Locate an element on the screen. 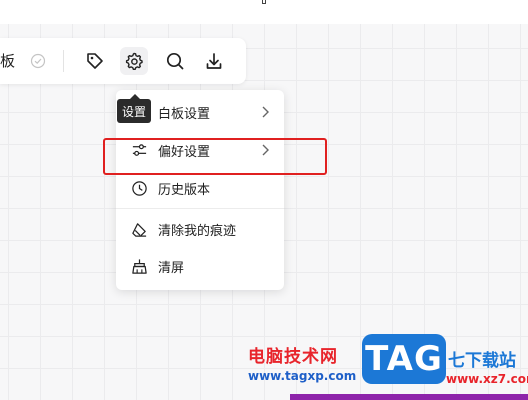 This screenshot has width=528, height=400. settings-button is located at coordinates (134, 61).